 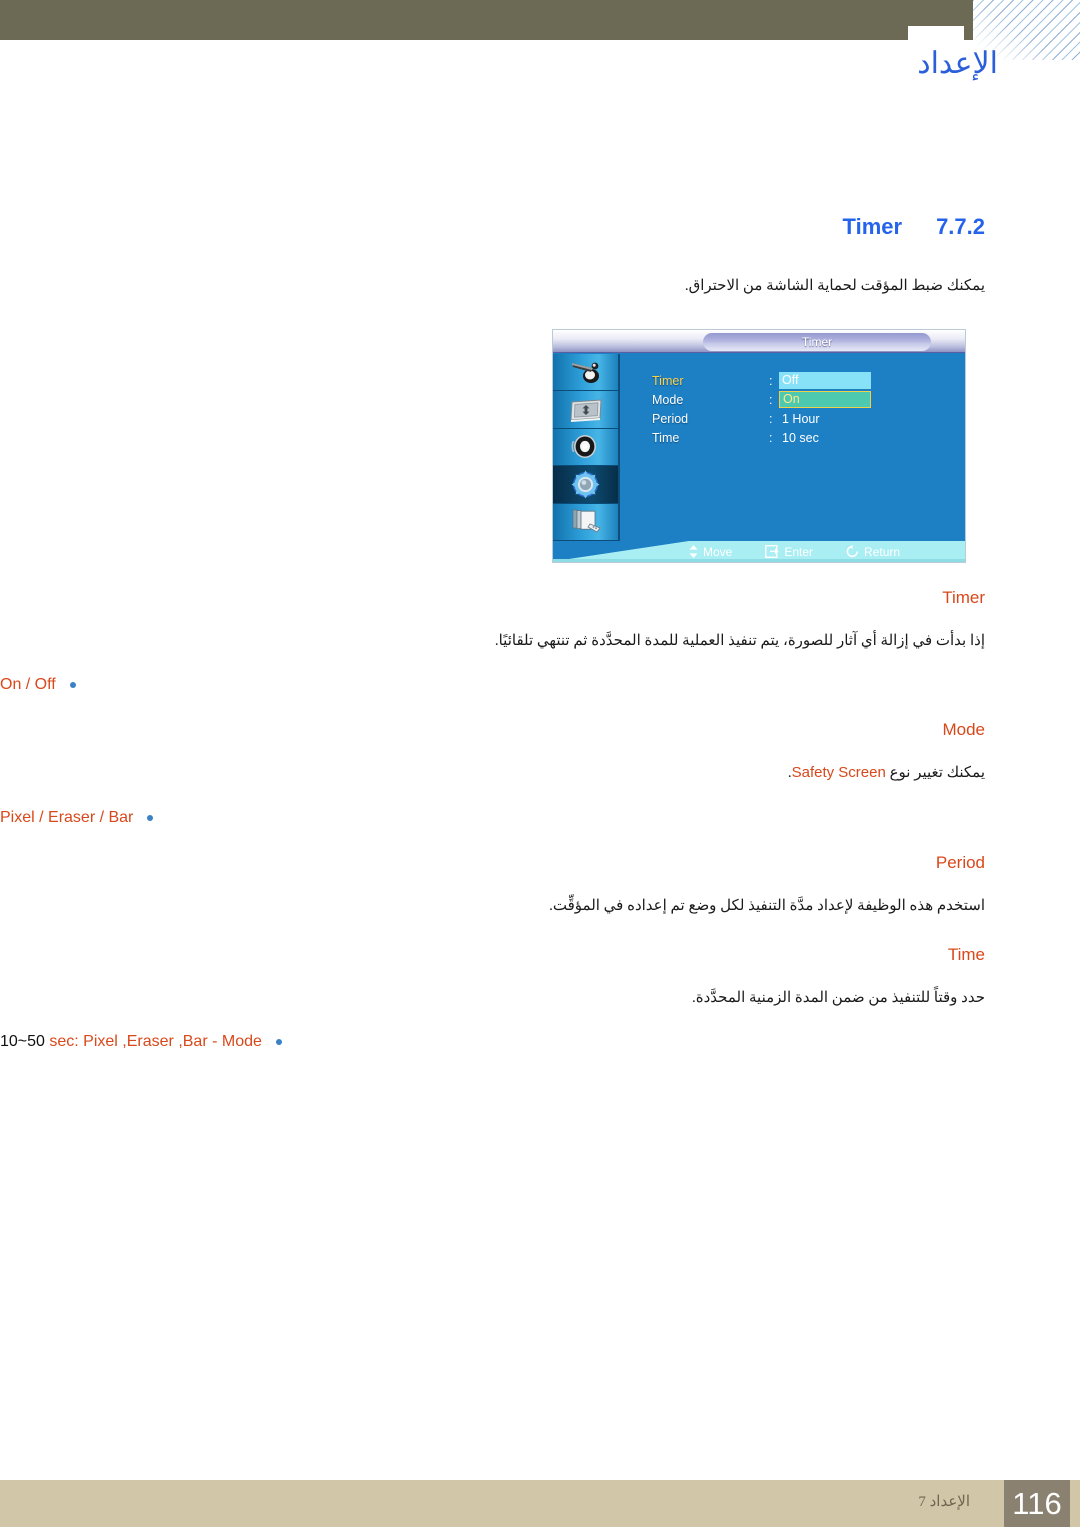 What do you see at coordinates (817, 342) in the screenshot?
I see `osd-title: Timer` at bounding box center [817, 342].